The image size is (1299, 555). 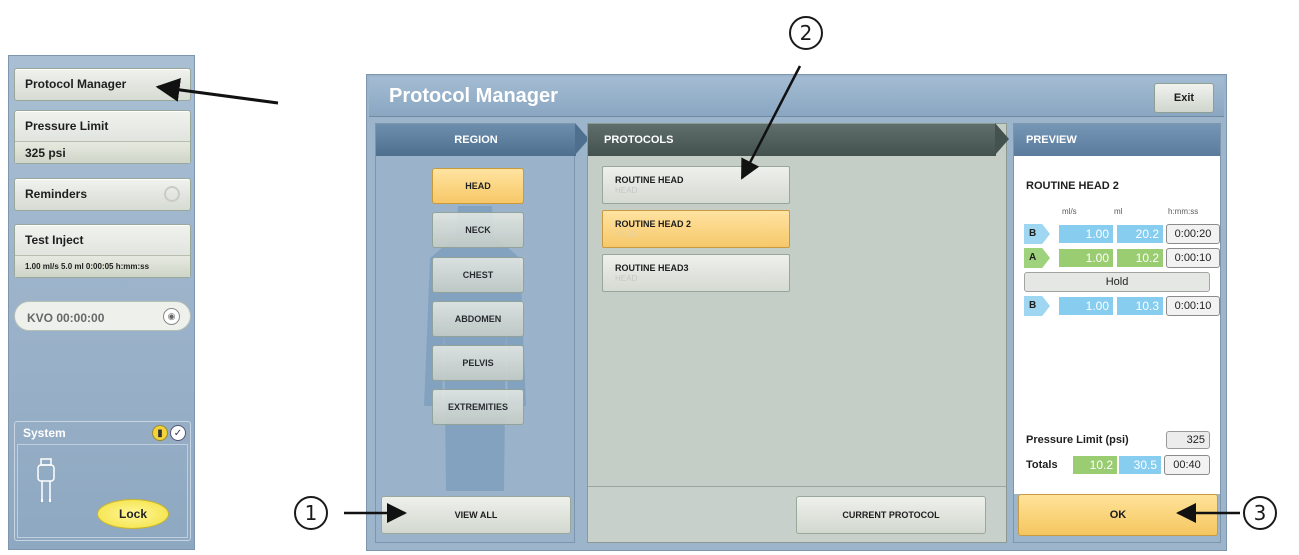 What do you see at coordinates (796, 97) in the screenshot?
I see `title-bar: Protocol Manager Exit` at bounding box center [796, 97].